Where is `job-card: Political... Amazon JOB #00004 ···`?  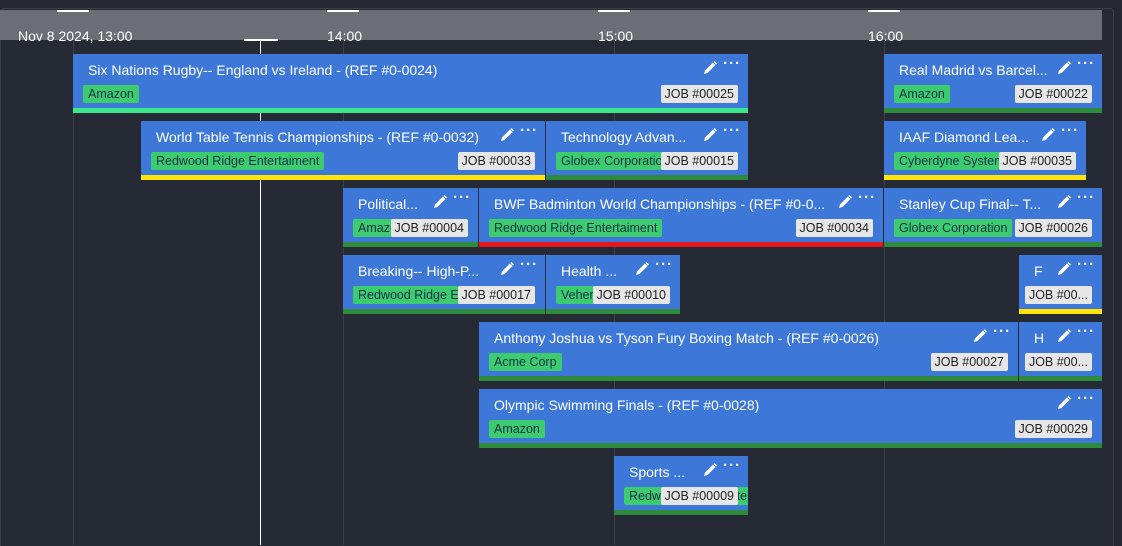
job-card: Political... Amazon JOB #00004 ··· is located at coordinates (410, 217).